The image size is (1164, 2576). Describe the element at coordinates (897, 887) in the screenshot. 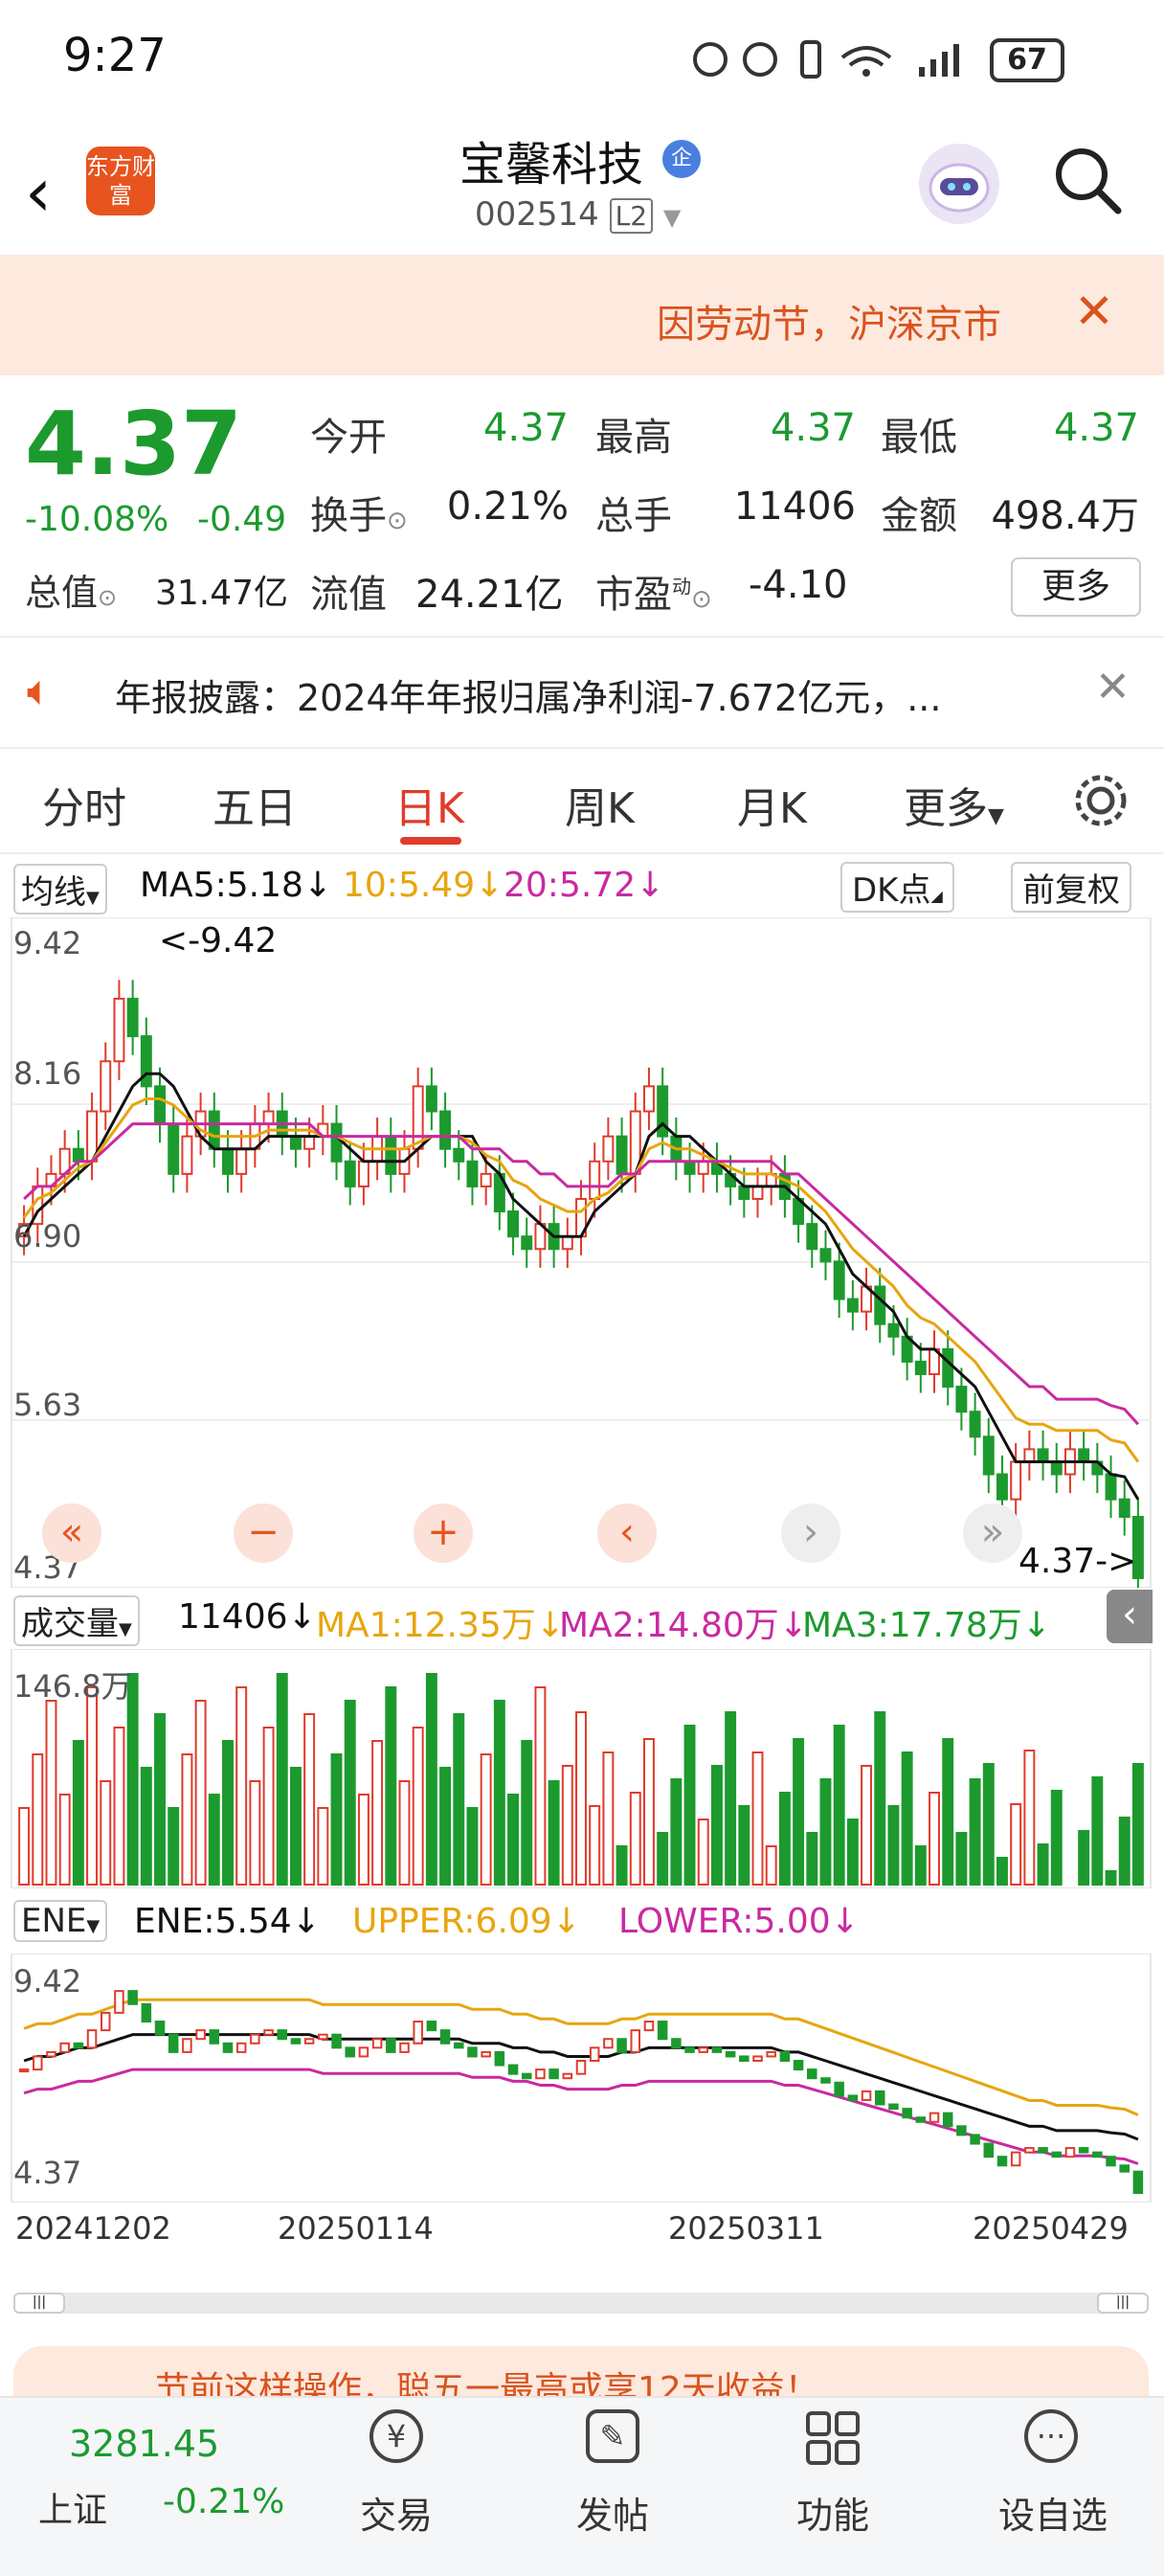

I see `dk-point-button: DK点◢` at that location.